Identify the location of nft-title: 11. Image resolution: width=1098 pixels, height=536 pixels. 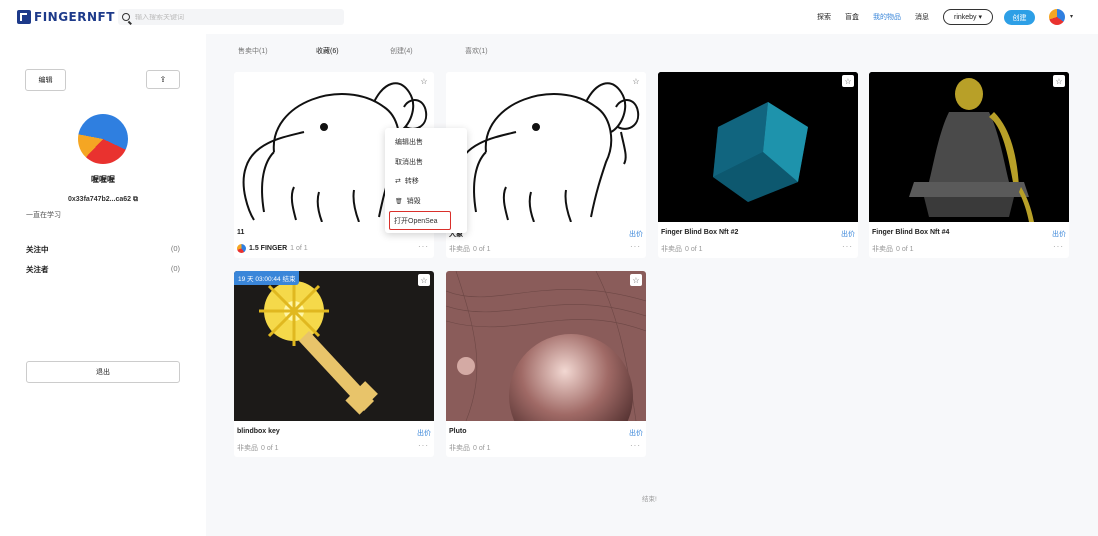
(240, 232).